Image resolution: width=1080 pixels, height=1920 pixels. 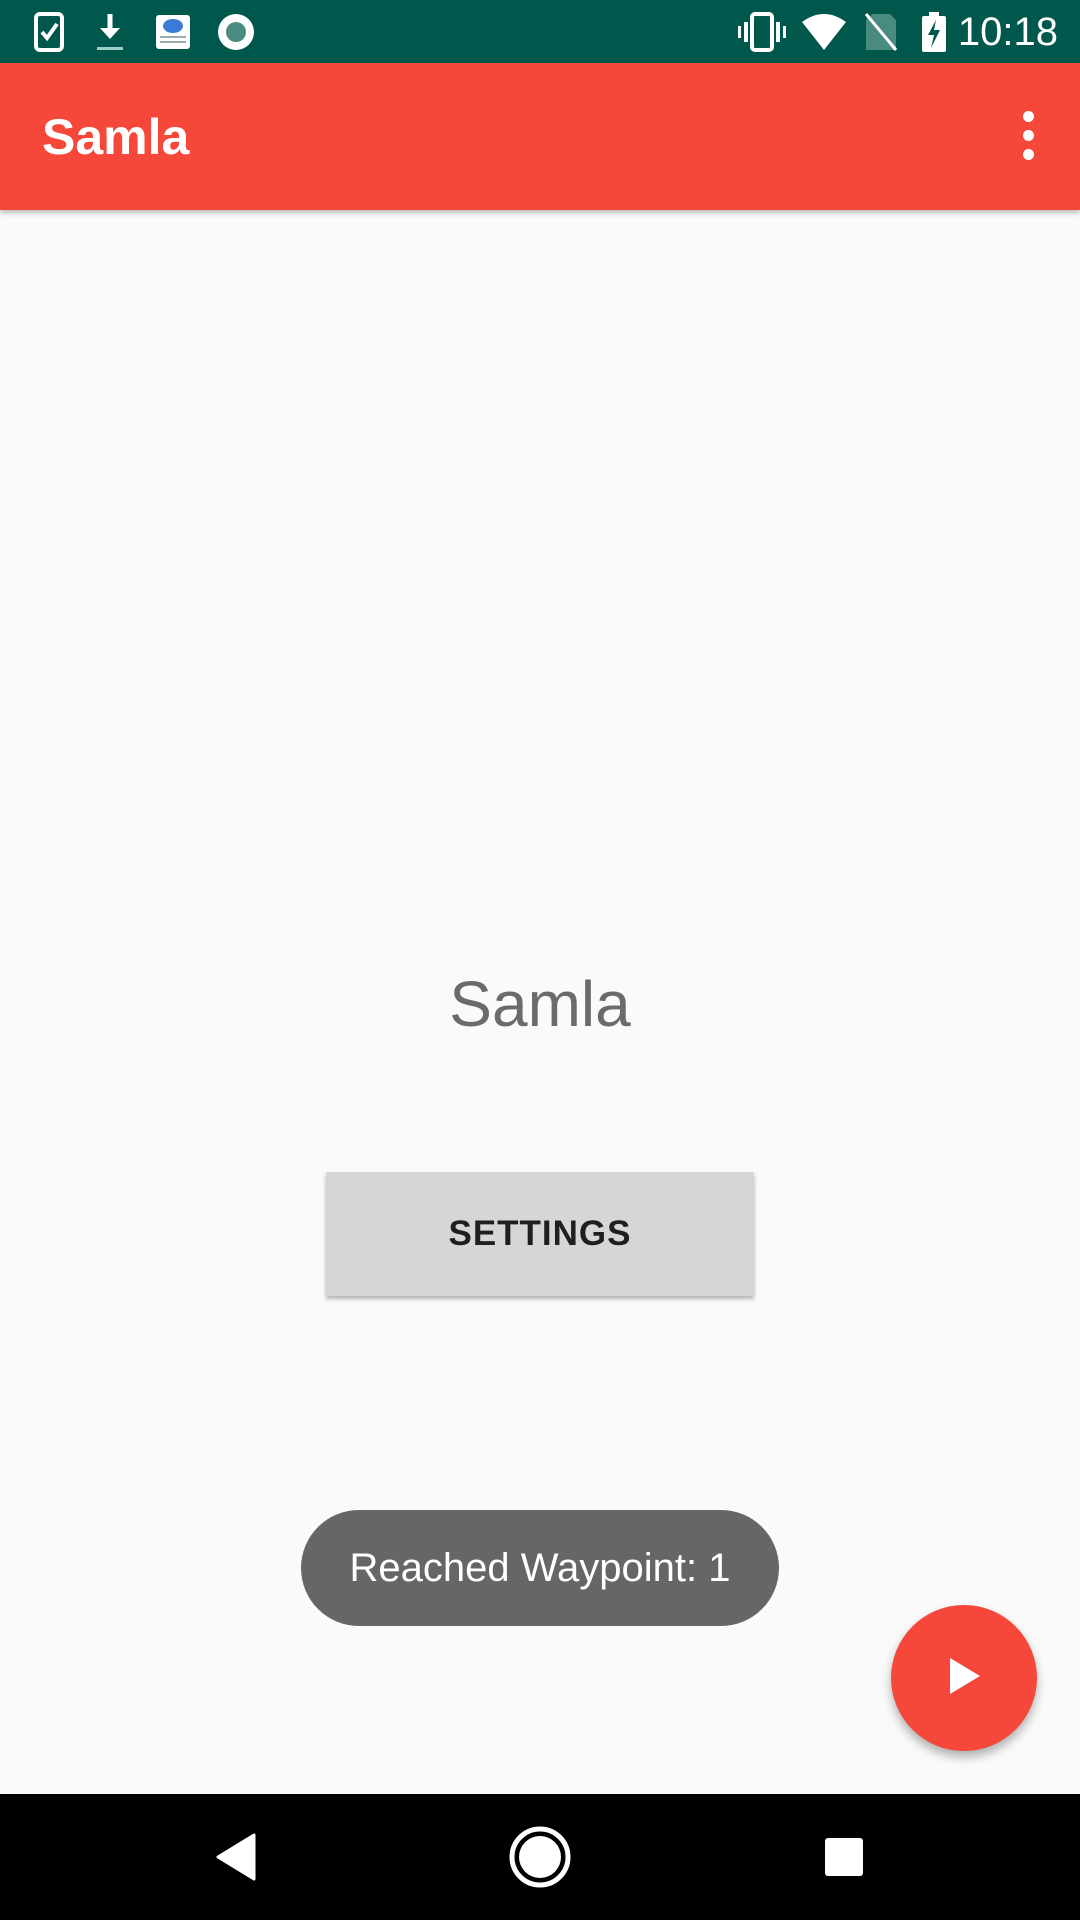 I want to click on no-sim-icon, so click(x=881, y=32).